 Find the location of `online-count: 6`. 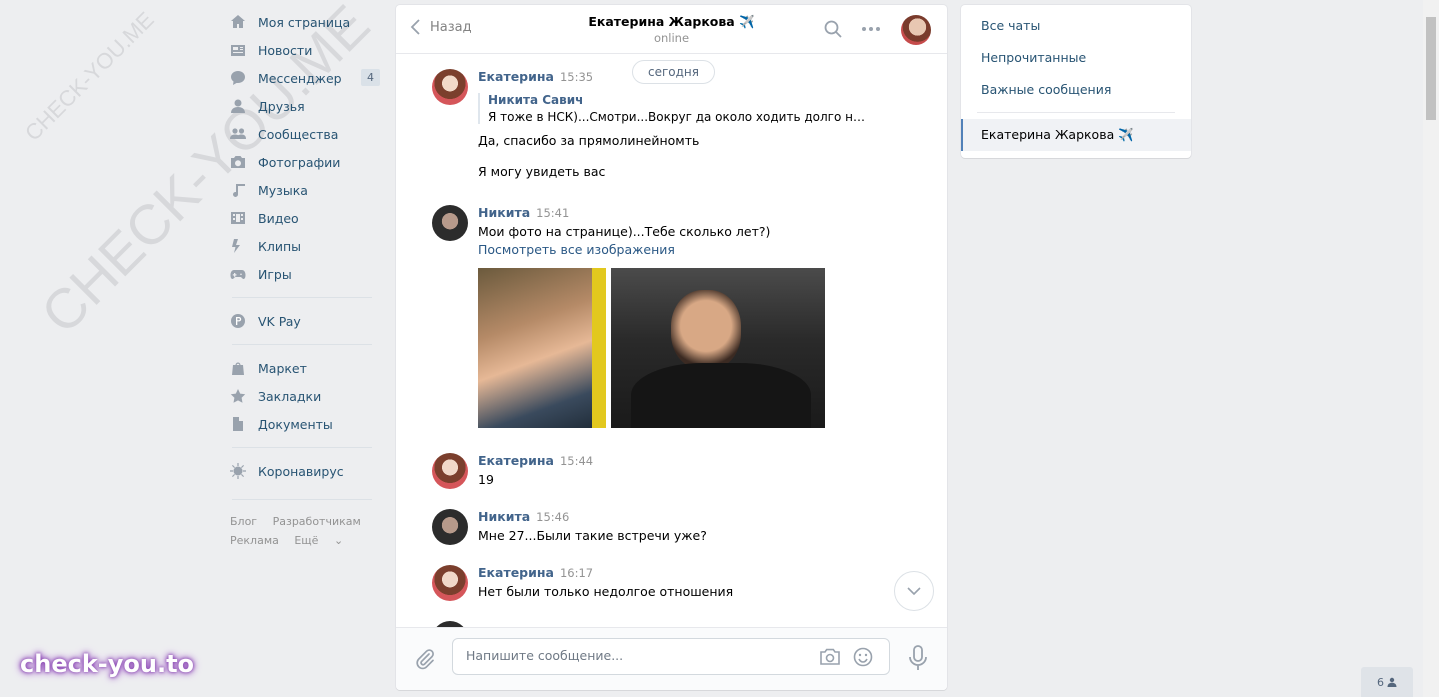

online-count: 6 is located at coordinates (1380, 682).